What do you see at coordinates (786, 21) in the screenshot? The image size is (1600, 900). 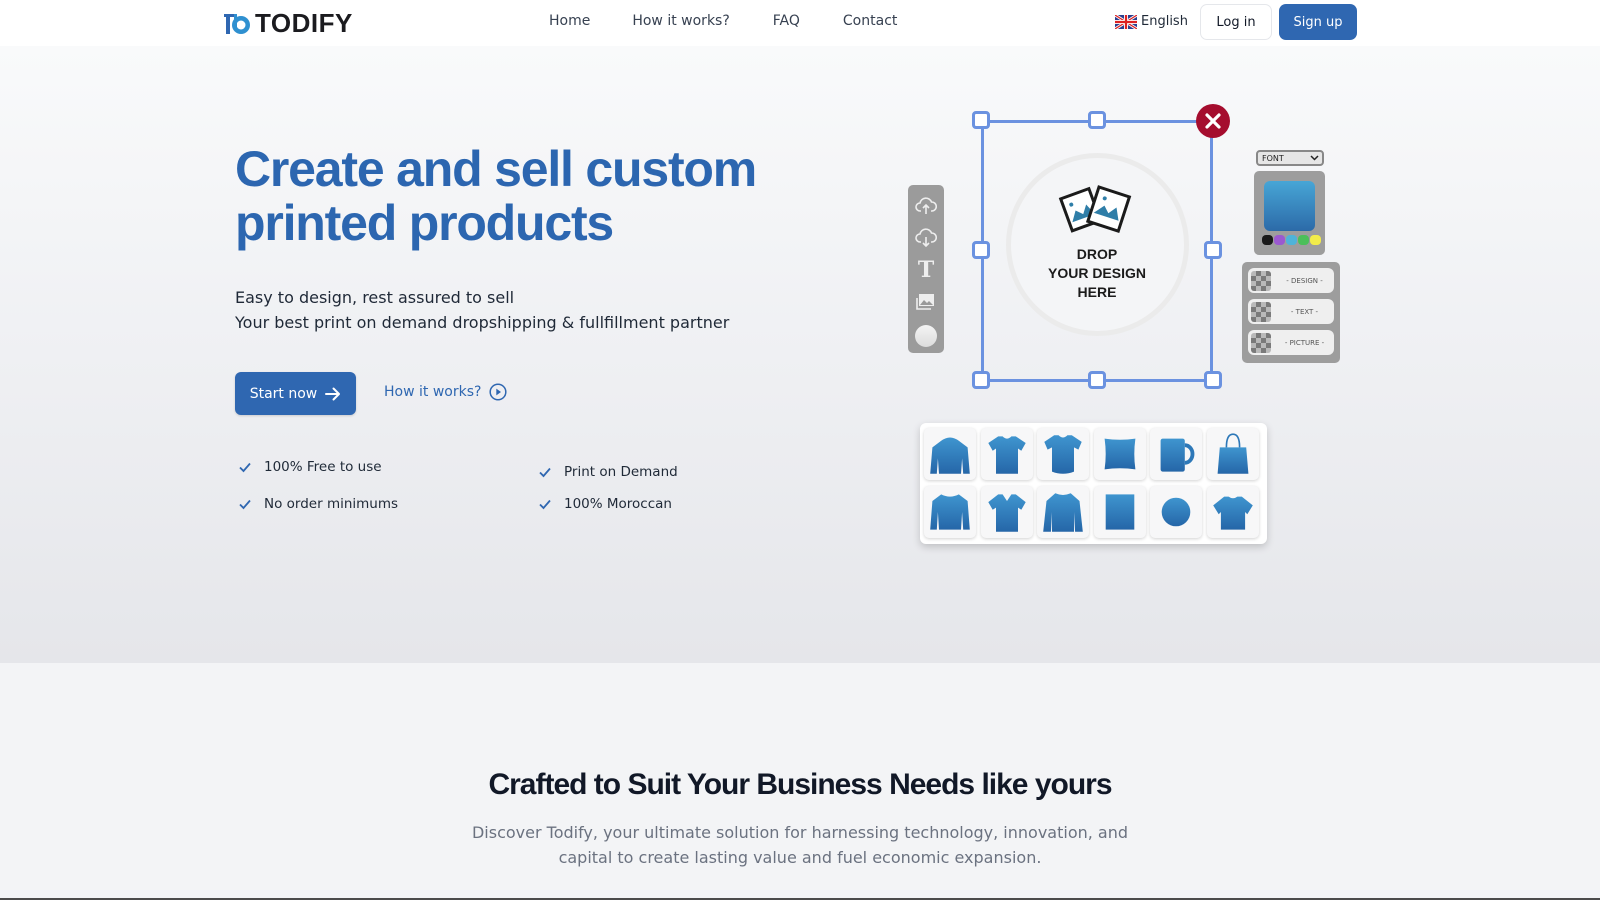 I see `nav-faq: FAQ` at bounding box center [786, 21].